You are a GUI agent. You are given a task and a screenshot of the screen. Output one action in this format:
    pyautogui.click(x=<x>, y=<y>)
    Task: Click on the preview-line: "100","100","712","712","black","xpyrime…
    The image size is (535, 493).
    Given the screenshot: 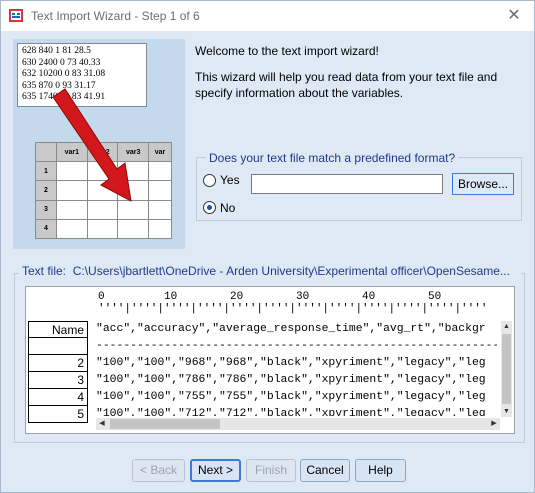 What is the action you would take?
    pyautogui.click(x=291, y=412)
    